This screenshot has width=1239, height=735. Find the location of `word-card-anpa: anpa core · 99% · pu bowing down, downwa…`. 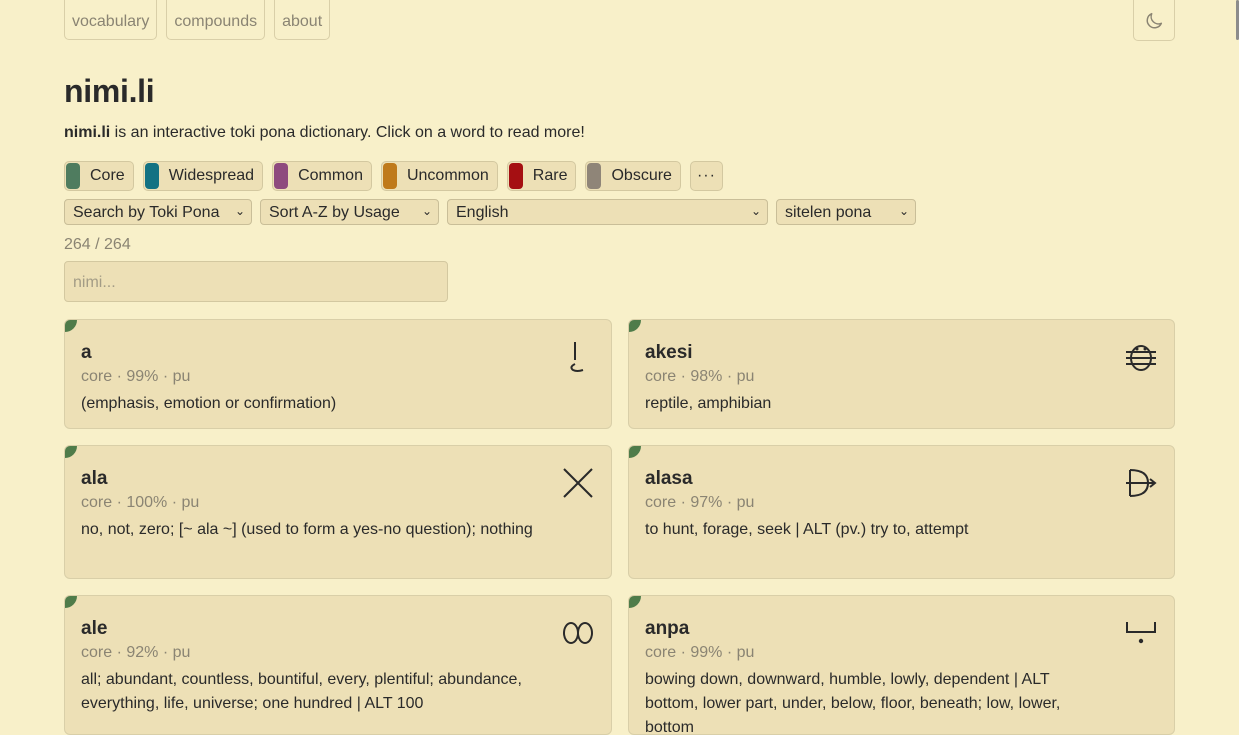

word-card-anpa: anpa core · 99% · pu bowing down, downwa… is located at coordinates (901, 665).